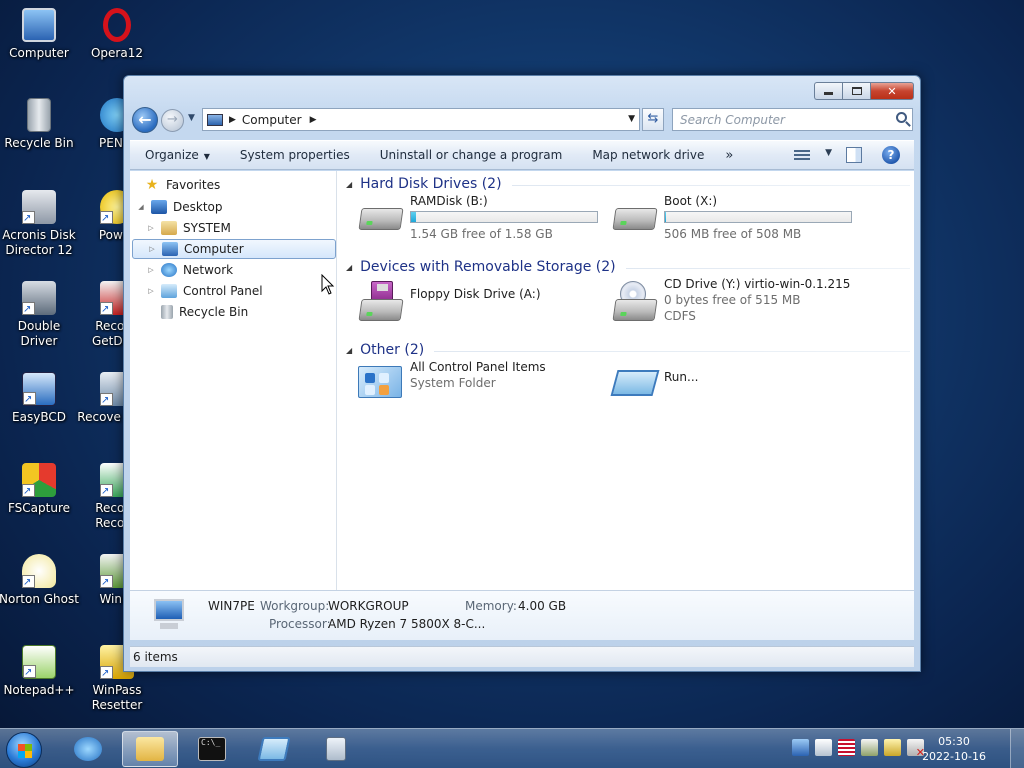  I want to click on system-tray: ✕, so click(858, 749).